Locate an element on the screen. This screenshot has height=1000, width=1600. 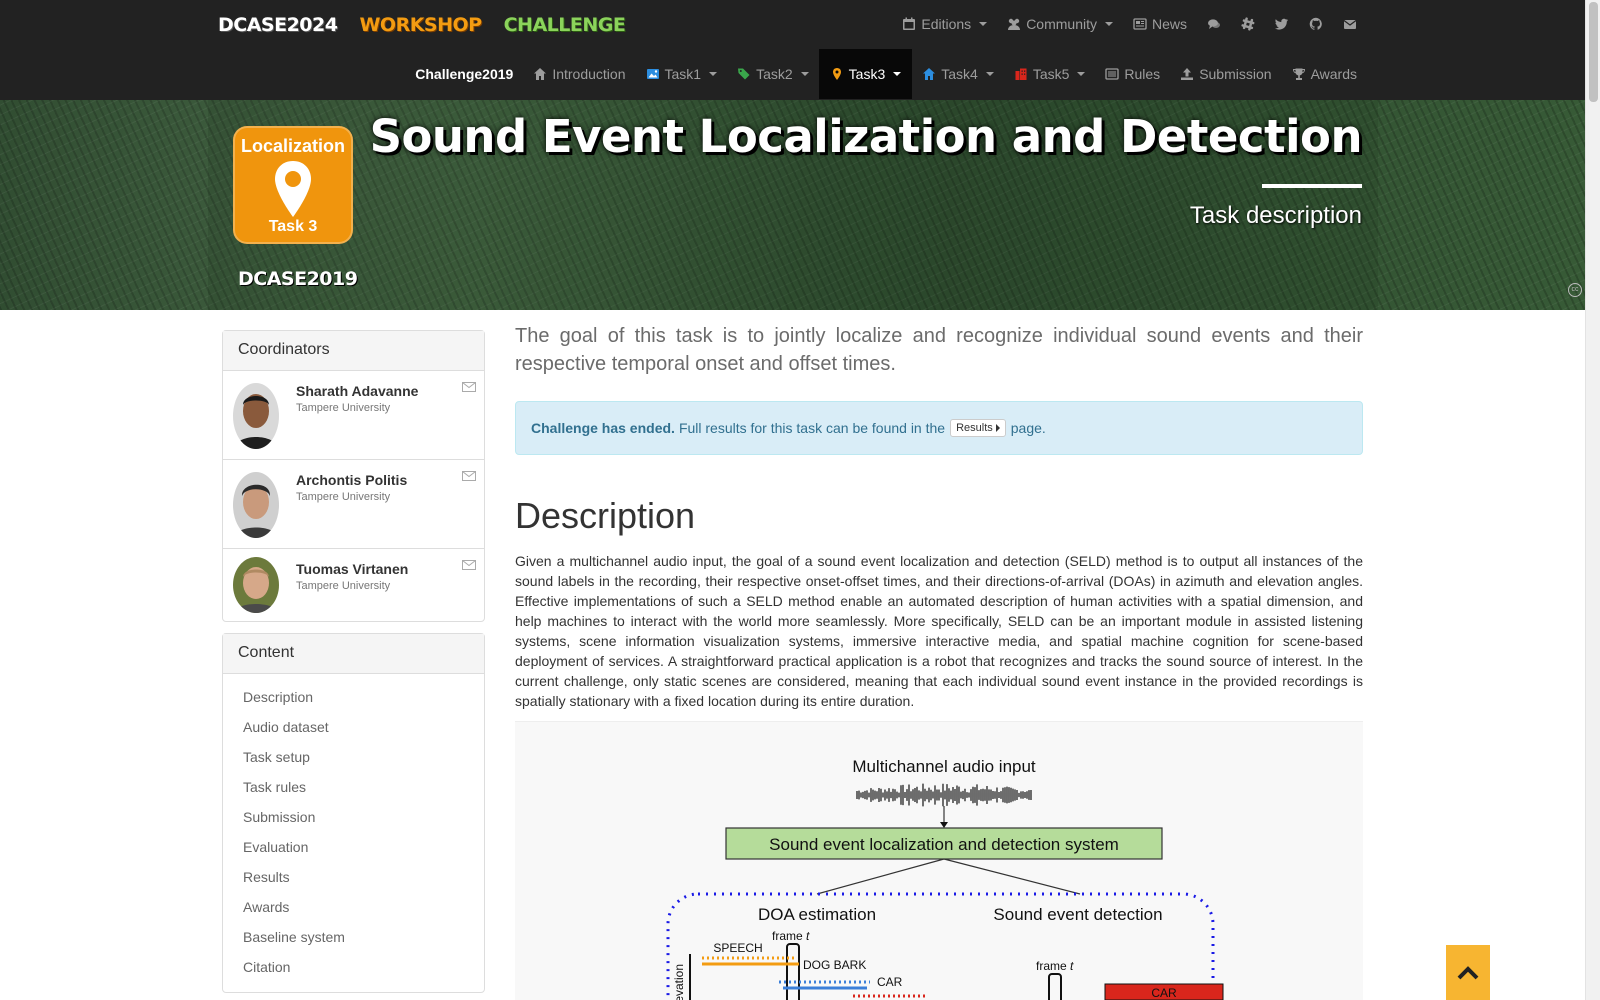
newspaper-icon is located at coordinates (1140, 24).